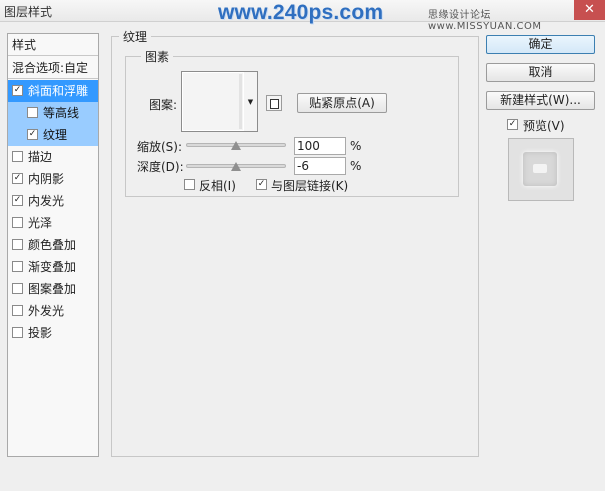  Describe the element at coordinates (61, 113) in the screenshot. I see `style-item-label: 等高线` at that location.